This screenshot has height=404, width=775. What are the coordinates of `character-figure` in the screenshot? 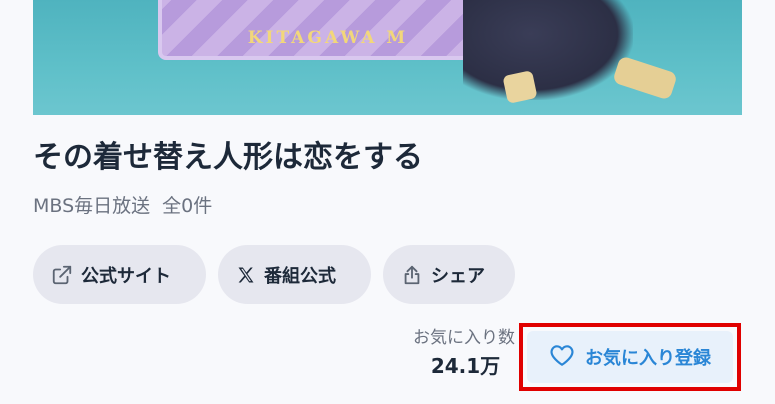 It's located at (548, 50).